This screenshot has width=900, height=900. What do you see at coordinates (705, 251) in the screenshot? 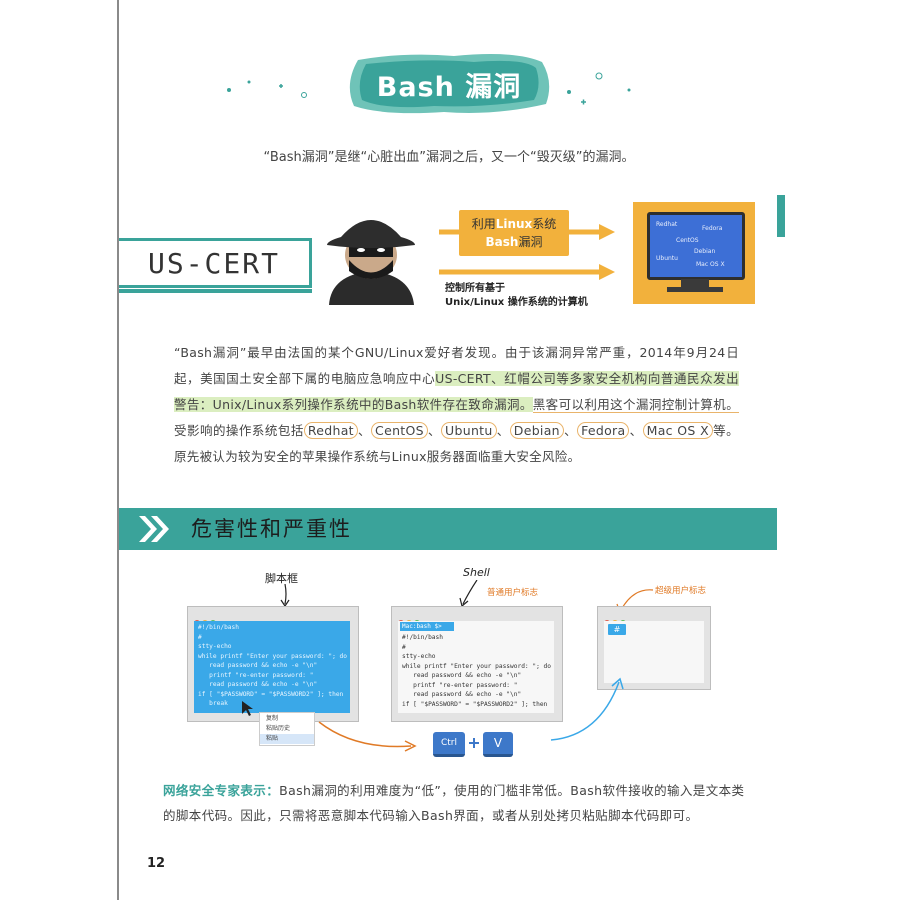
I see `os-label: Debian` at bounding box center [705, 251].